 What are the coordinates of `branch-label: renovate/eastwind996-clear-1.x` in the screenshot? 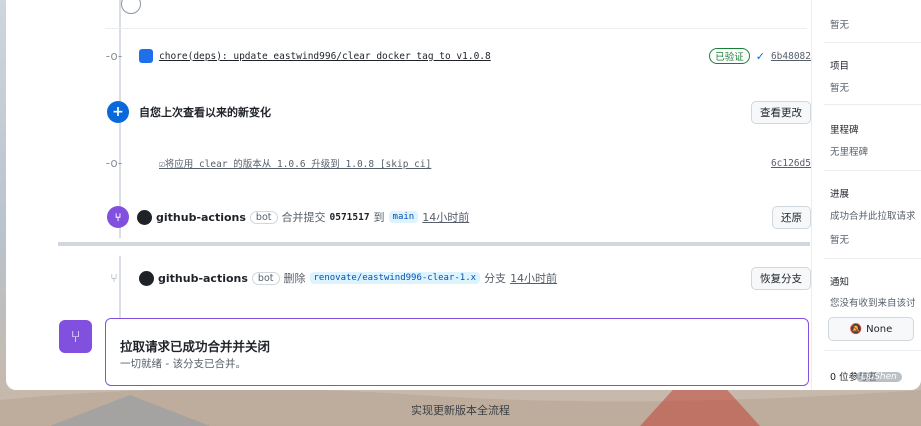 It's located at (395, 278).